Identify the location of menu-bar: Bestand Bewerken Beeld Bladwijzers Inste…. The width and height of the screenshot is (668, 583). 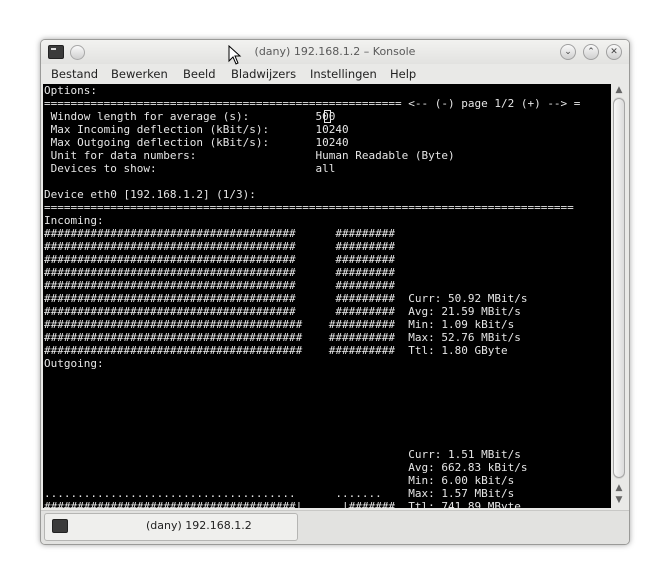
(335, 74).